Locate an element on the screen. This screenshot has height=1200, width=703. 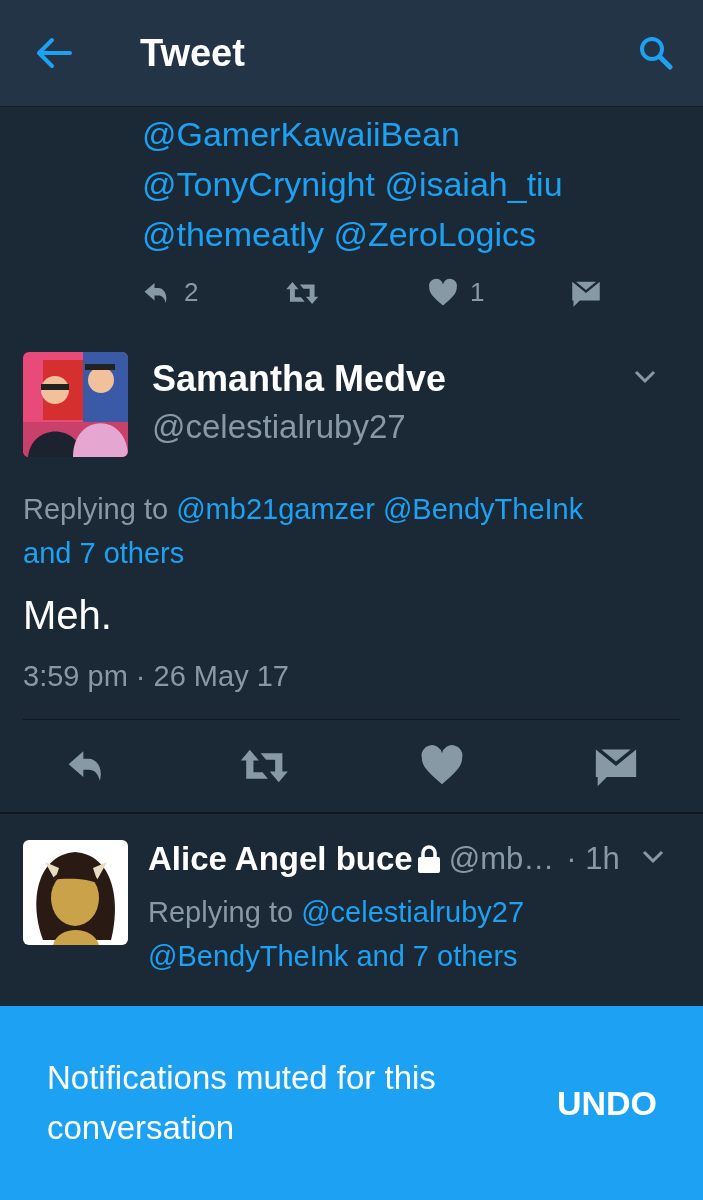
mention-link: @celestialruby27 is located at coordinates (413, 912).